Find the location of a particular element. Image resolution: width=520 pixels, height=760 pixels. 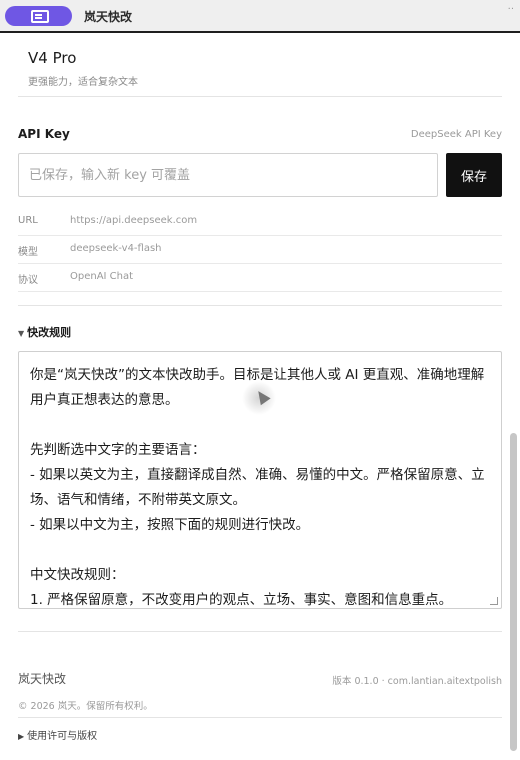

scrollbar-thumb is located at coordinates (513, 592).